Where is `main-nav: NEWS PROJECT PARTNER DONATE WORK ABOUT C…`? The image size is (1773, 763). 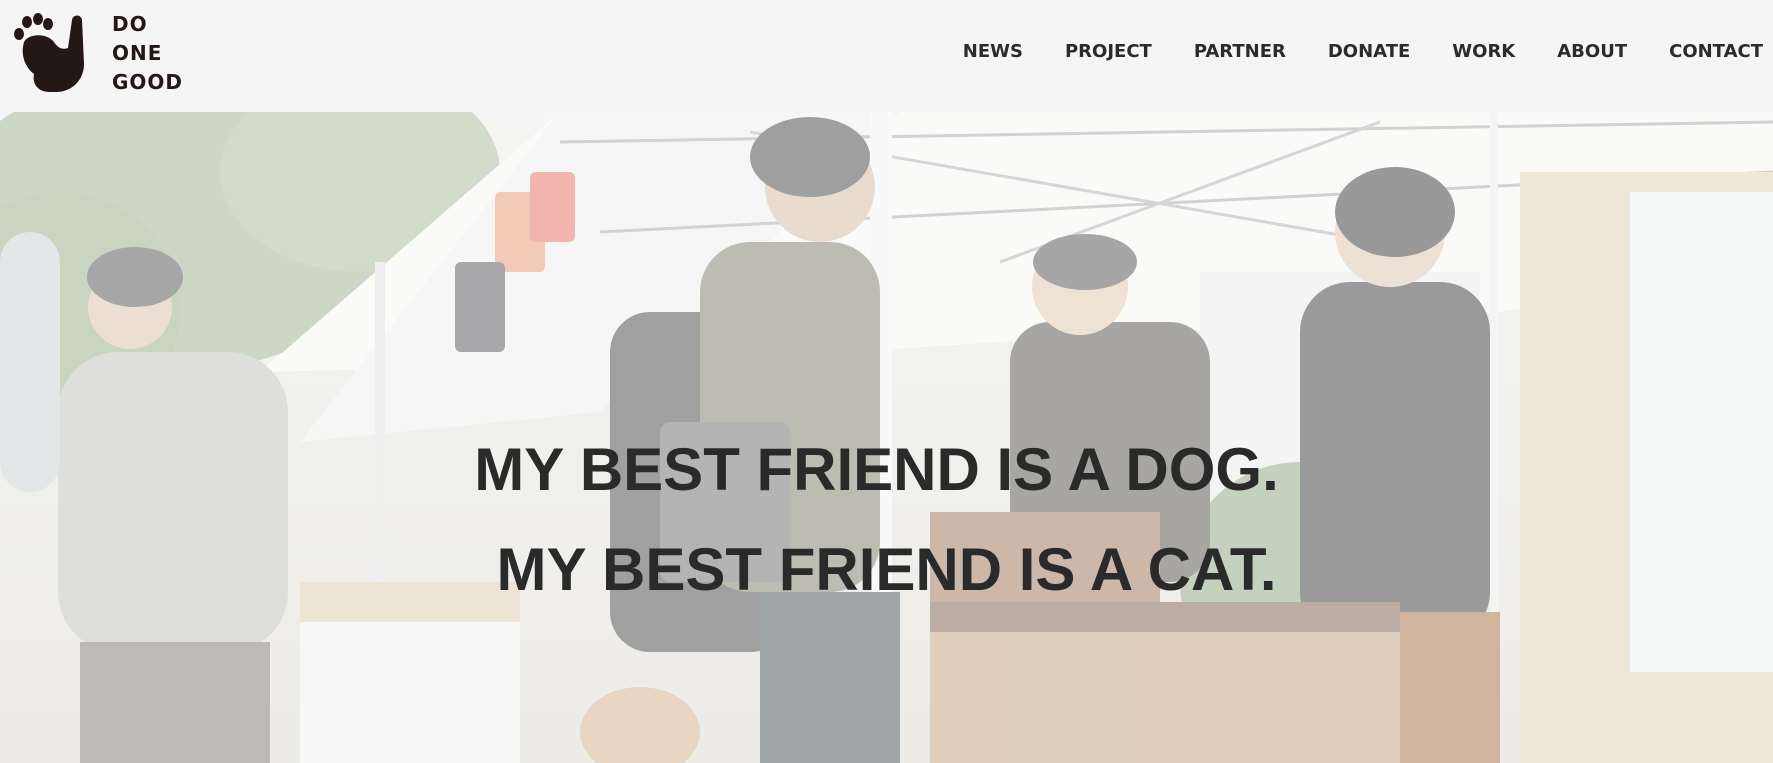 main-nav: NEWS PROJECT PARTNER DONATE WORK ABOUT C… is located at coordinates (1342, 52).